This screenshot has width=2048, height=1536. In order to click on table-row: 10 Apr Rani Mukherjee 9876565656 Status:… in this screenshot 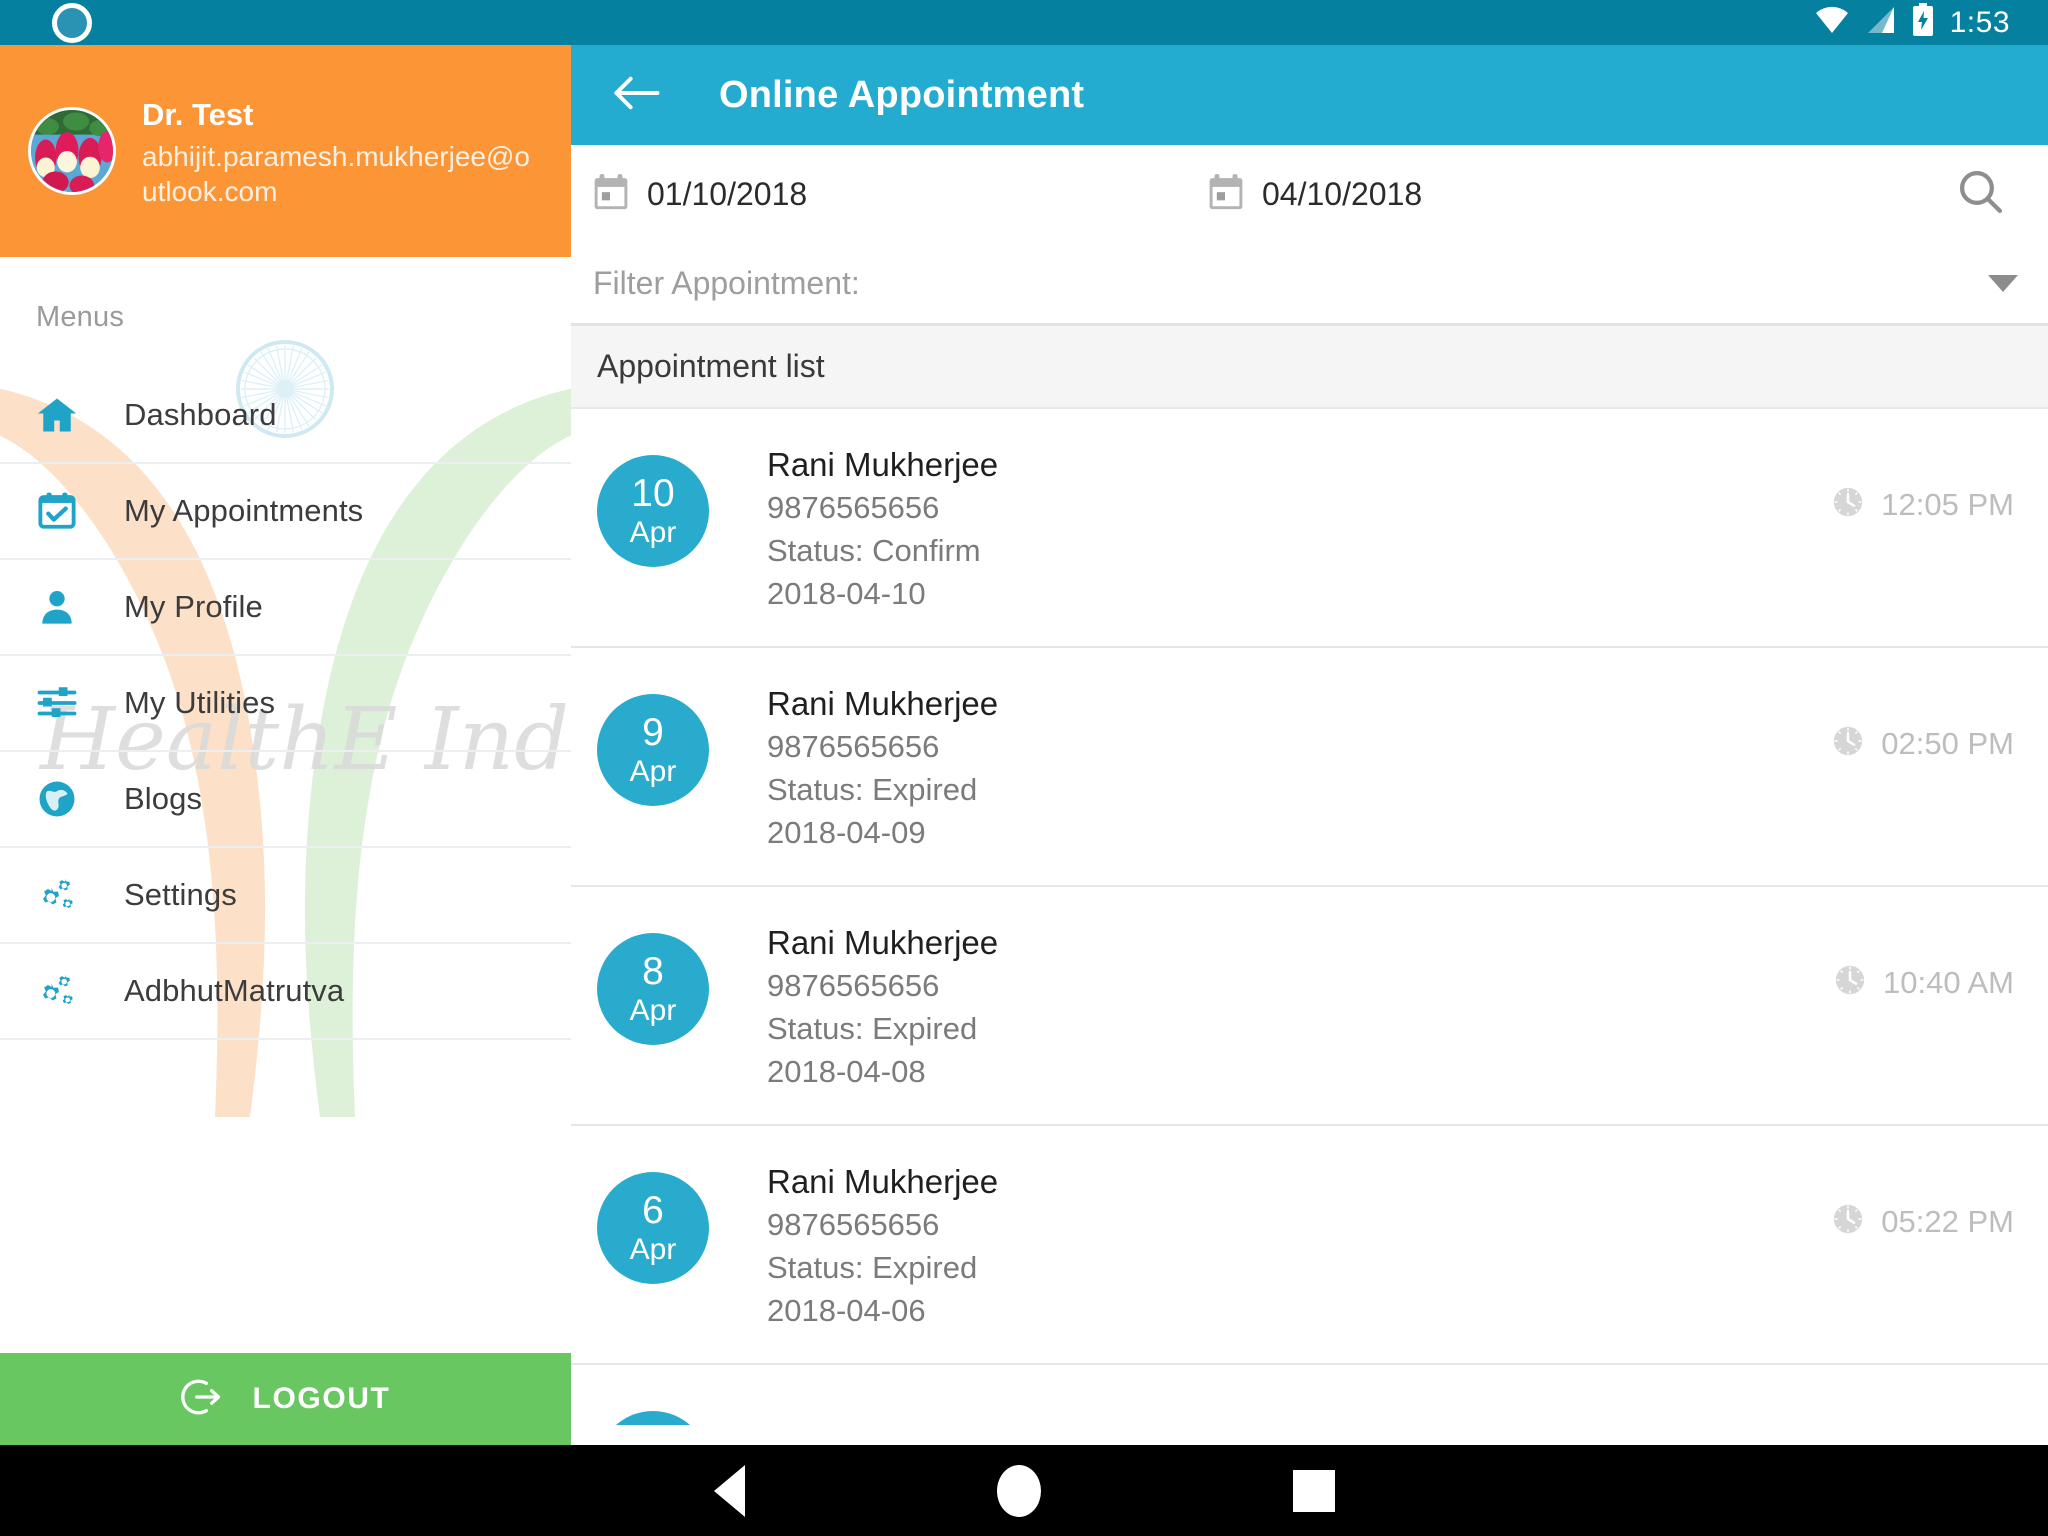, I will do `click(1309, 528)`.